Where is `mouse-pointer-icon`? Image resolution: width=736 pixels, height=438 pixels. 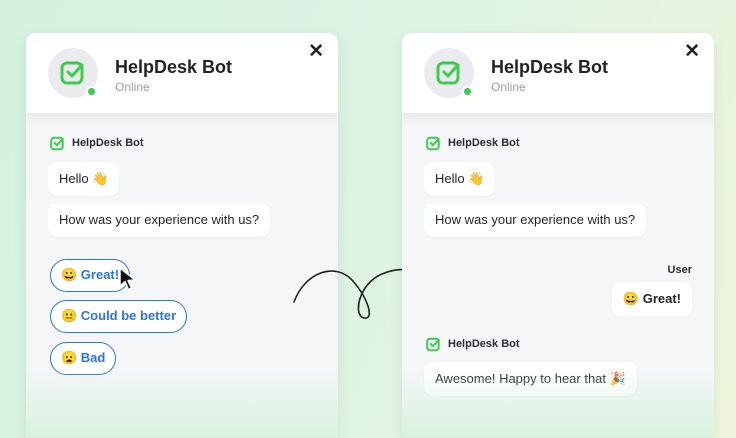
mouse-pointer-icon is located at coordinates (127, 279).